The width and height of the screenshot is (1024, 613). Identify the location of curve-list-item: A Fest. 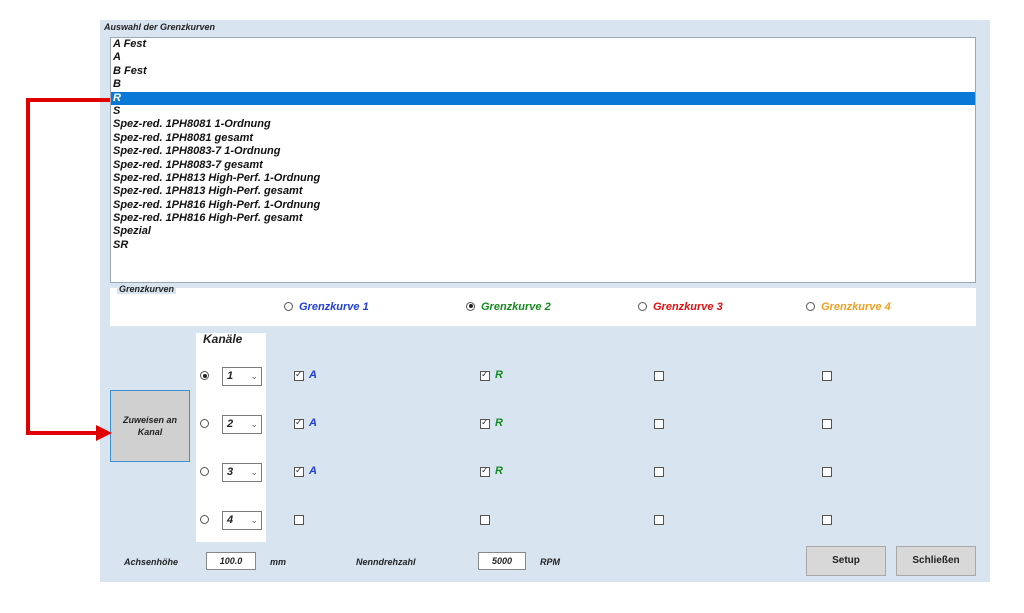
(543, 44).